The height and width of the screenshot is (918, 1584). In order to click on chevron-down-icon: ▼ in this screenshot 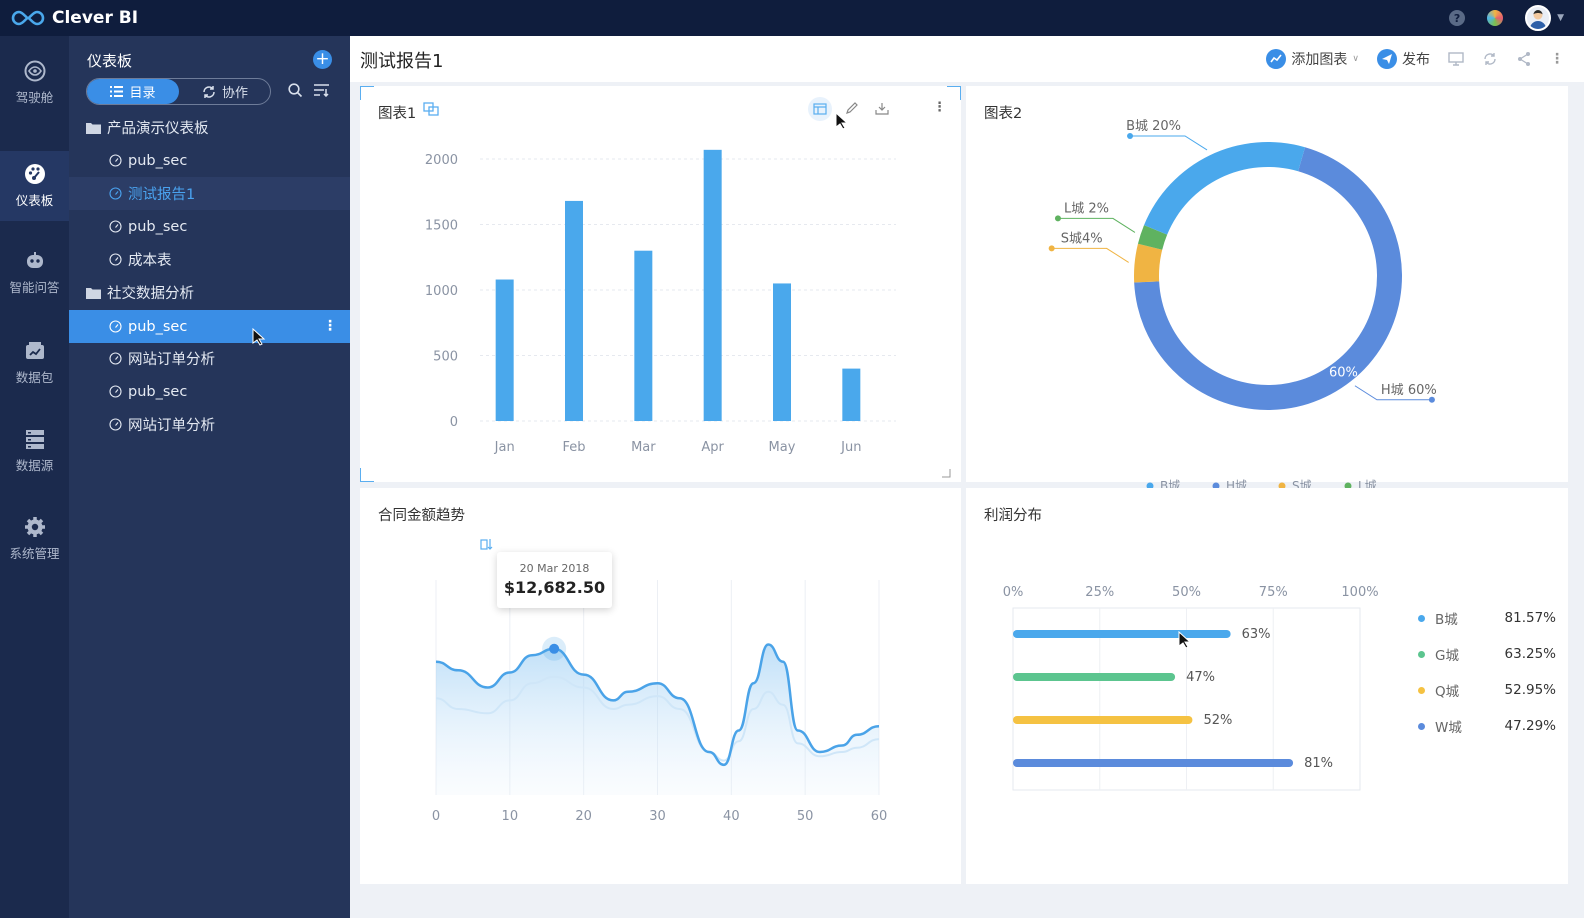, I will do `click(1560, 18)`.